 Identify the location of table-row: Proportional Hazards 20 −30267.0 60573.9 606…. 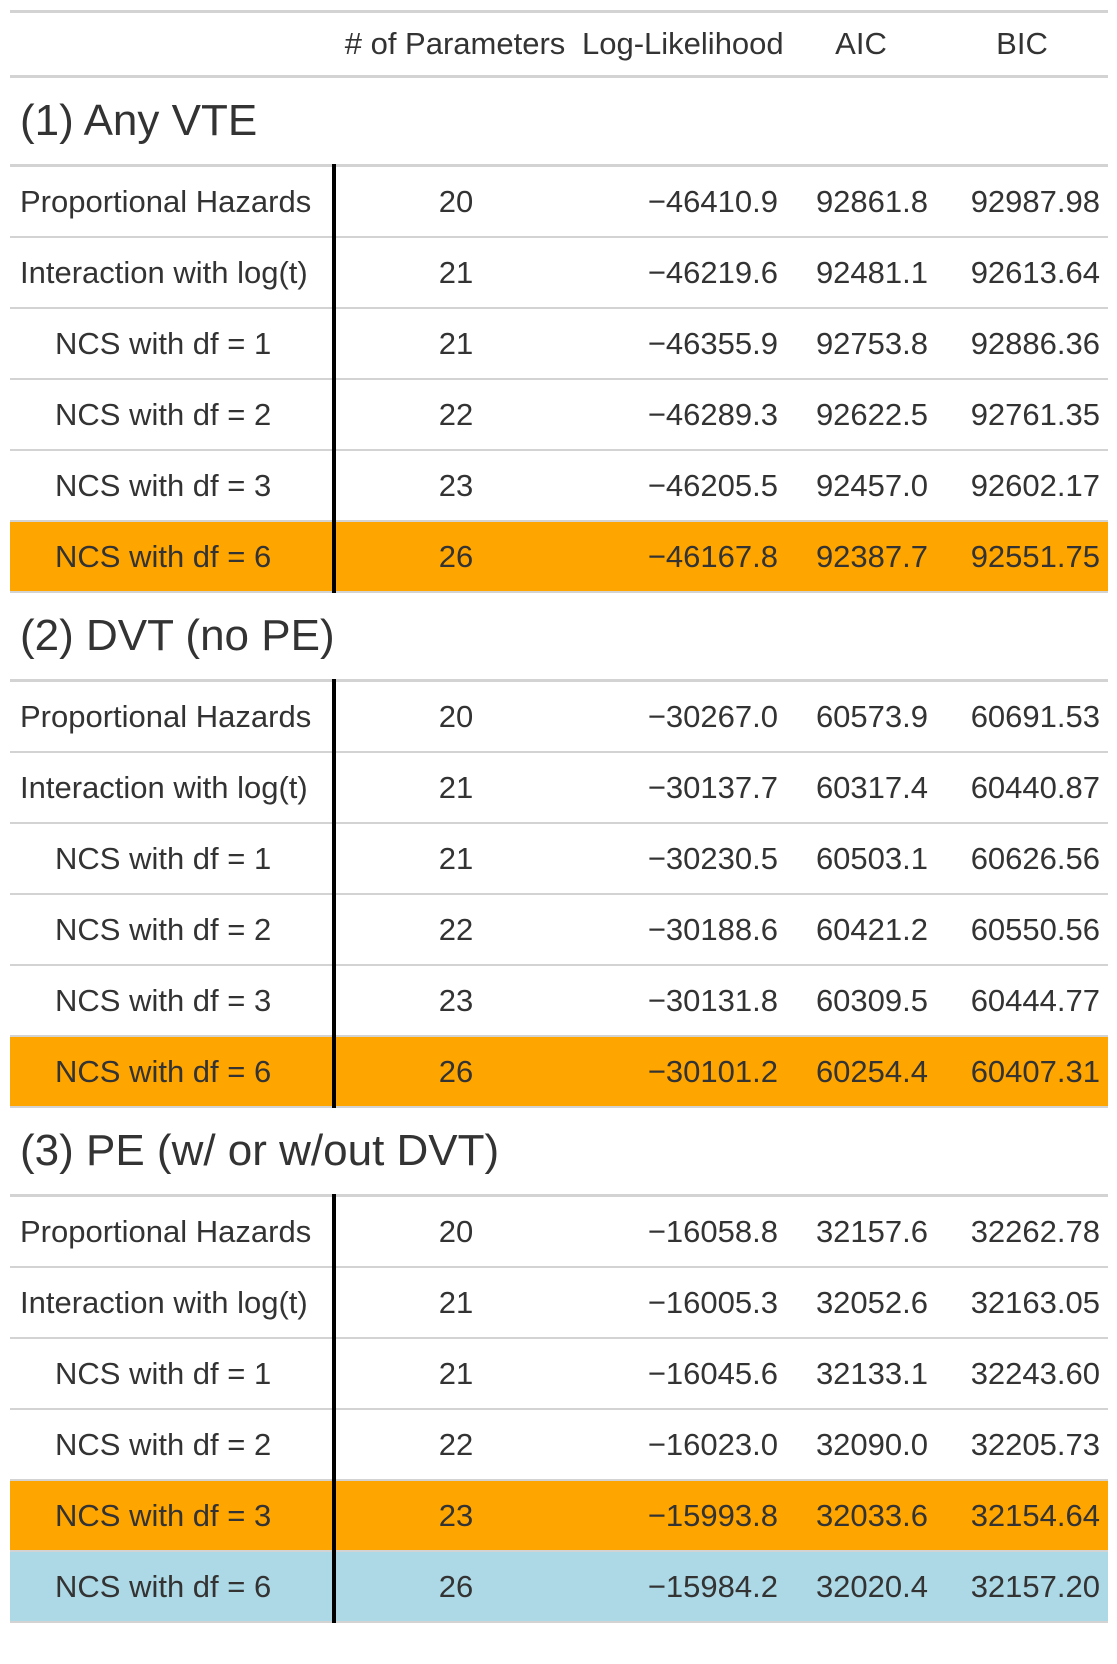
(559, 716).